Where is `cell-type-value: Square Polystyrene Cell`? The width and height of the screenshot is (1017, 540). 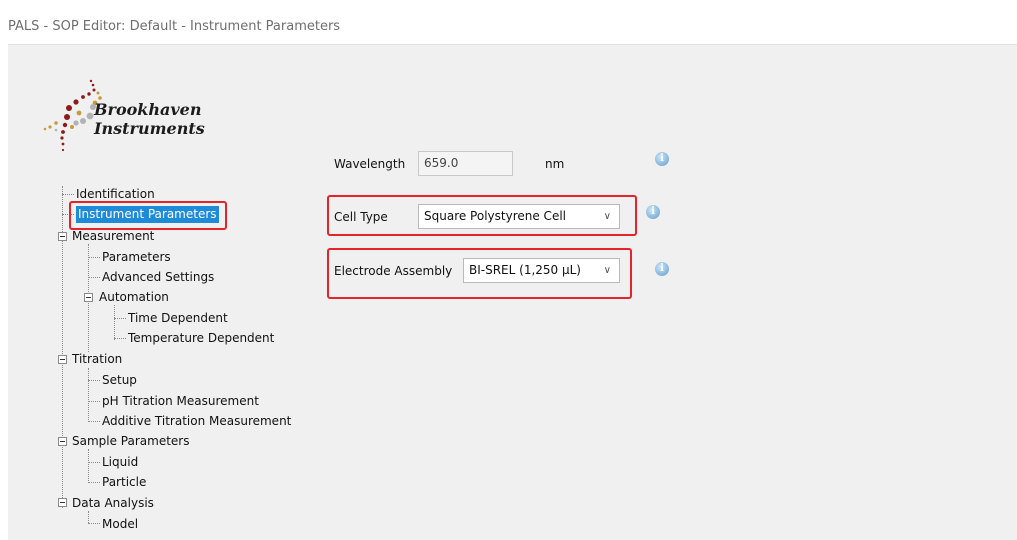
cell-type-value: Square Polystyrene Cell is located at coordinates (495, 216).